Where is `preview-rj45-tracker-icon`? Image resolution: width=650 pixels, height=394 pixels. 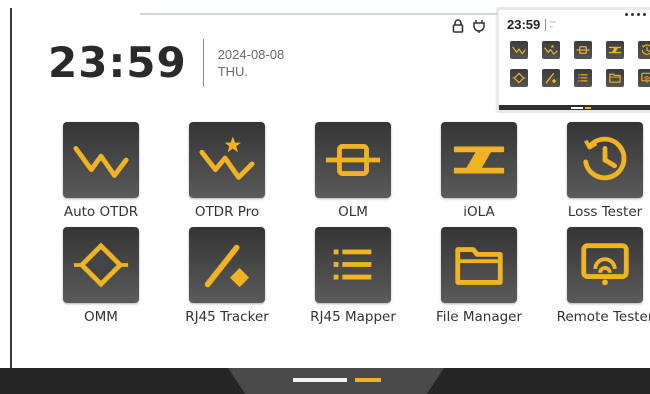
preview-rj45-tracker-icon is located at coordinates (551, 78).